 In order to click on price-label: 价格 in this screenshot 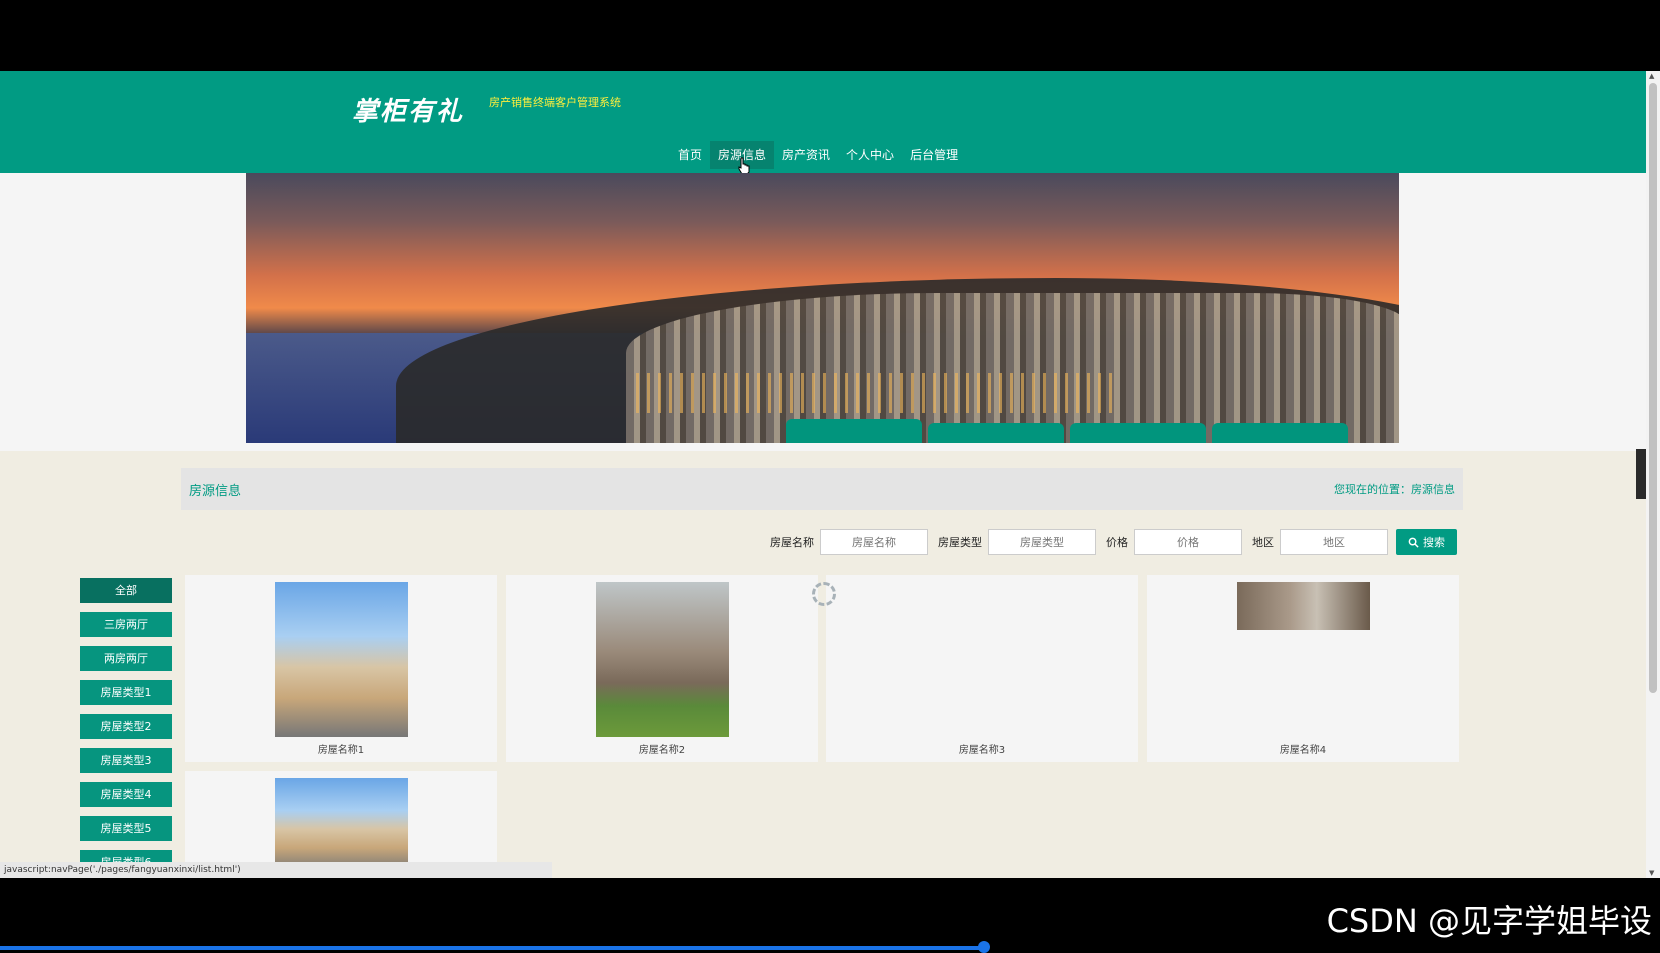, I will do `click(1117, 542)`.